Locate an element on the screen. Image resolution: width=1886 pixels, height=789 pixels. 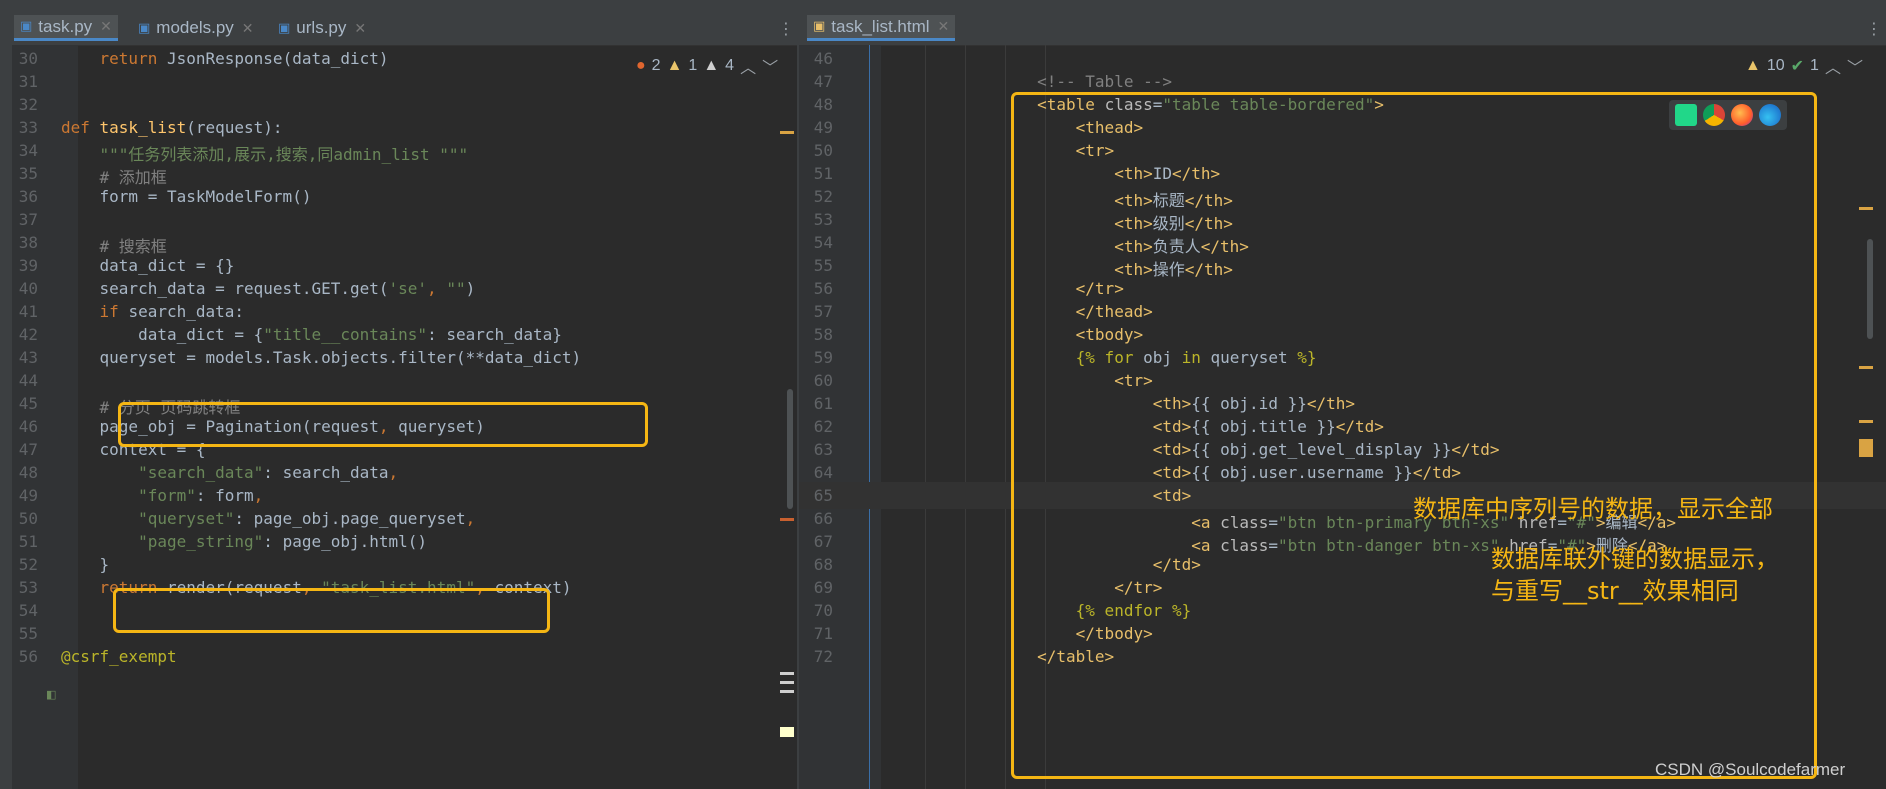
line-number: 44 is located at coordinates (25, 380).